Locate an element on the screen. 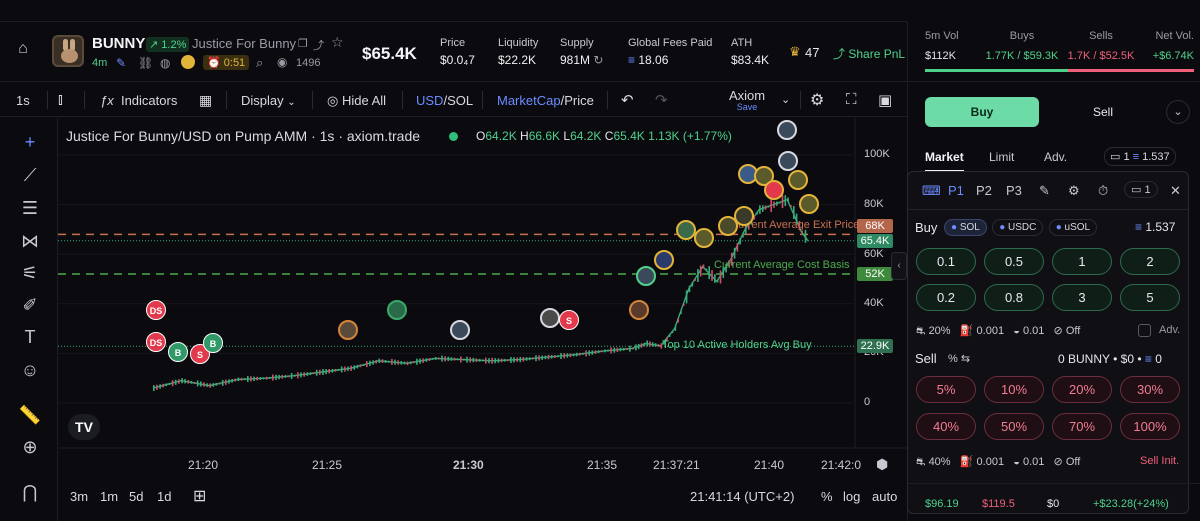 The width and height of the screenshot is (1200, 521). buy-amount-button: 0.5 is located at coordinates (1014, 261).